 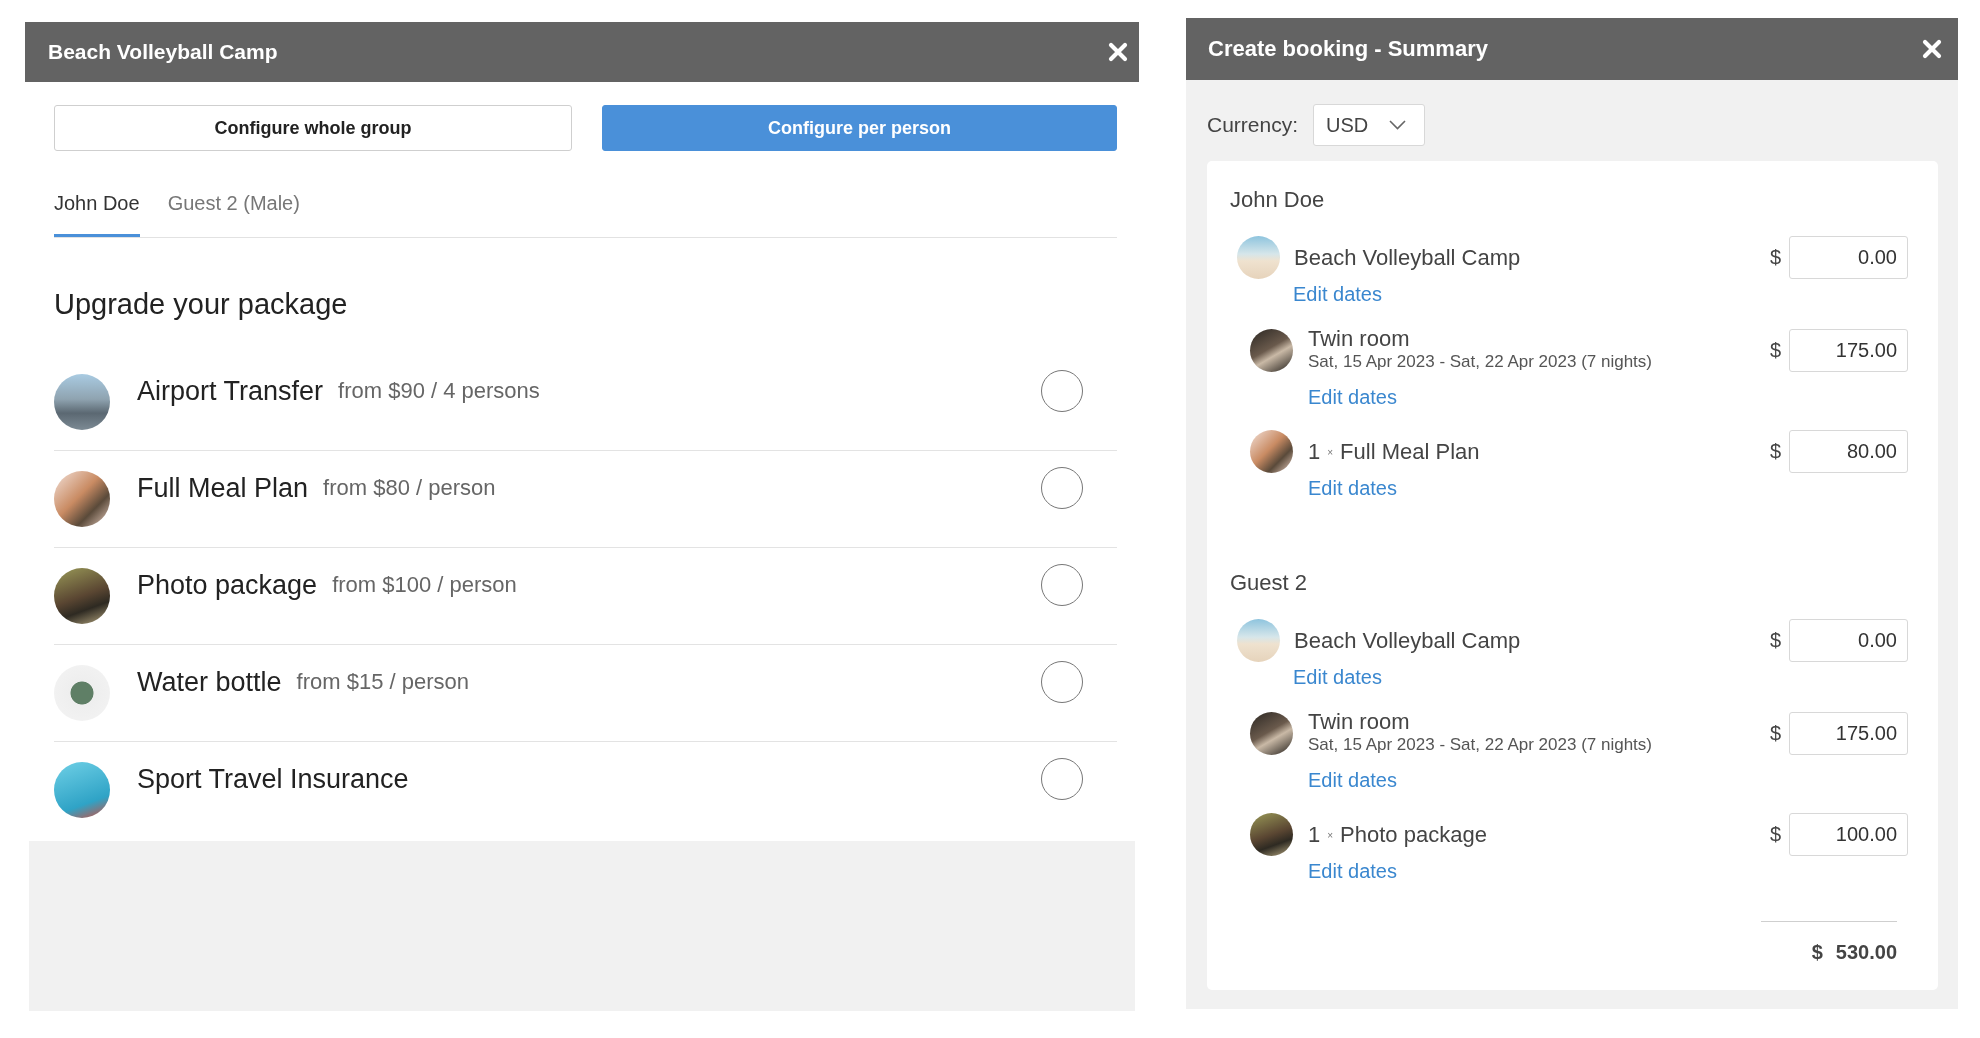 What do you see at coordinates (1269, 583) in the screenshot?
I see `guest-name: Guest 2` at bounding box center [1269, 583].